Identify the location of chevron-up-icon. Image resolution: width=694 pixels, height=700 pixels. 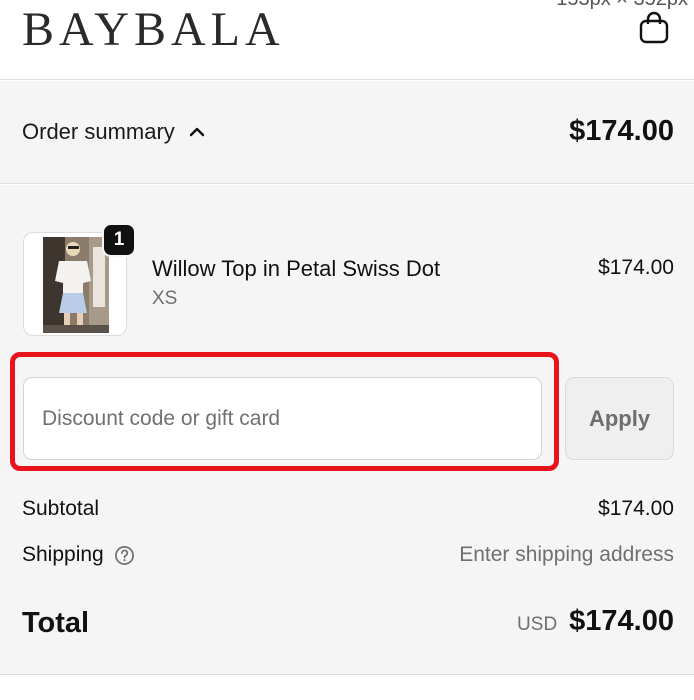
(196, 132).